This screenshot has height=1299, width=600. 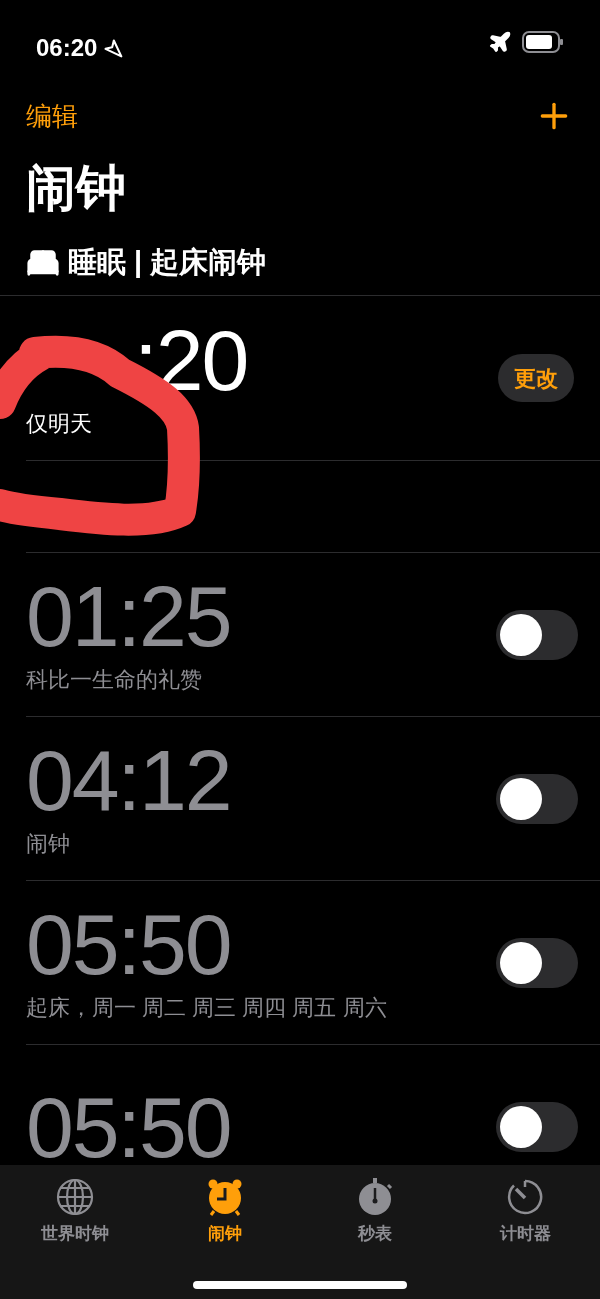 I want to click on page-title: 闹钟, so click(x=76, y=188).